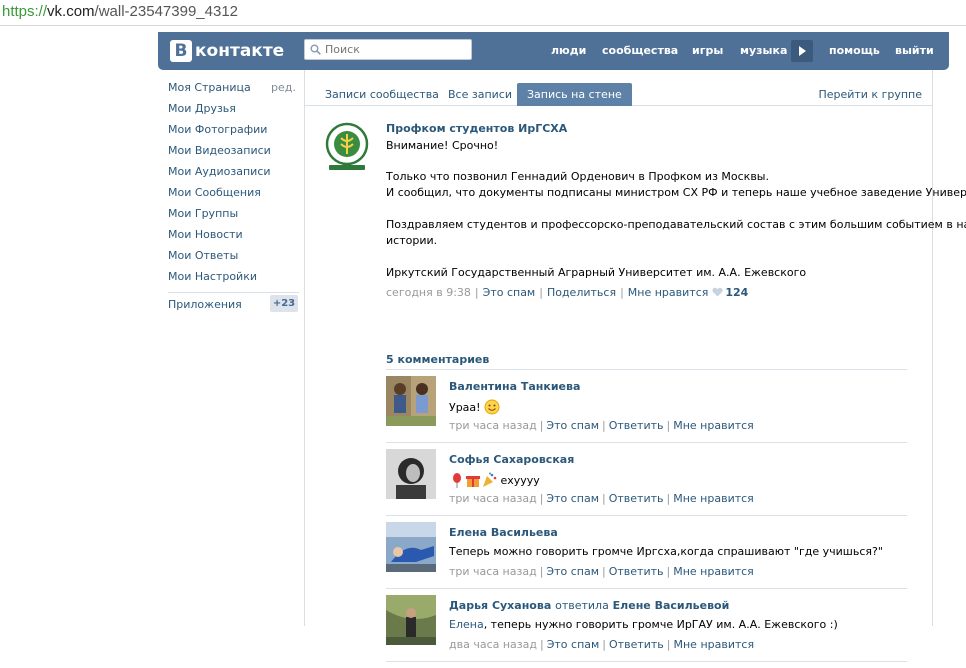 The image size is (966, 668). I want to click on nav-communities: сообщества, so click(640, 51).